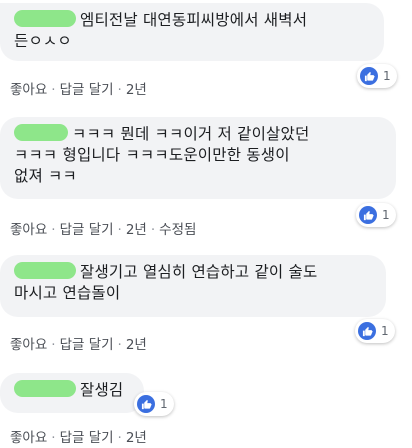  Describe the element at coordinates (177, 230) in the screenshot. I see `edited-label: 수정됨` at that location.